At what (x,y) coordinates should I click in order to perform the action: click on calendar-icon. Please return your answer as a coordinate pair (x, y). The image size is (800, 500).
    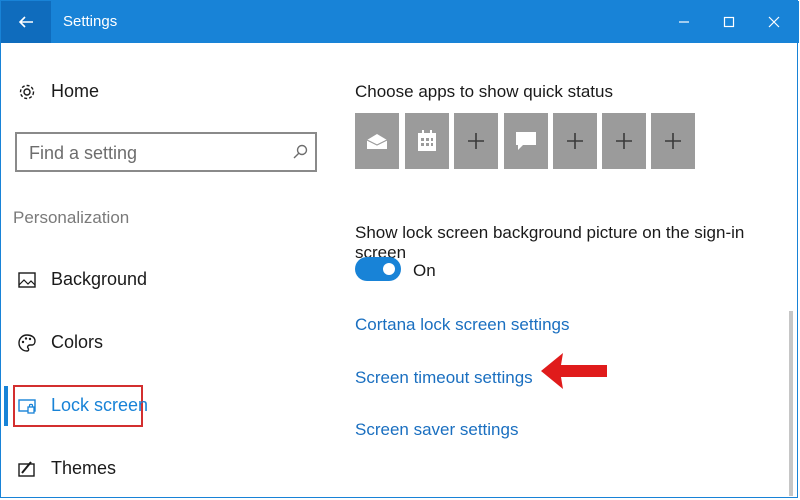
    Looking at the image, I should click on (427, 140).